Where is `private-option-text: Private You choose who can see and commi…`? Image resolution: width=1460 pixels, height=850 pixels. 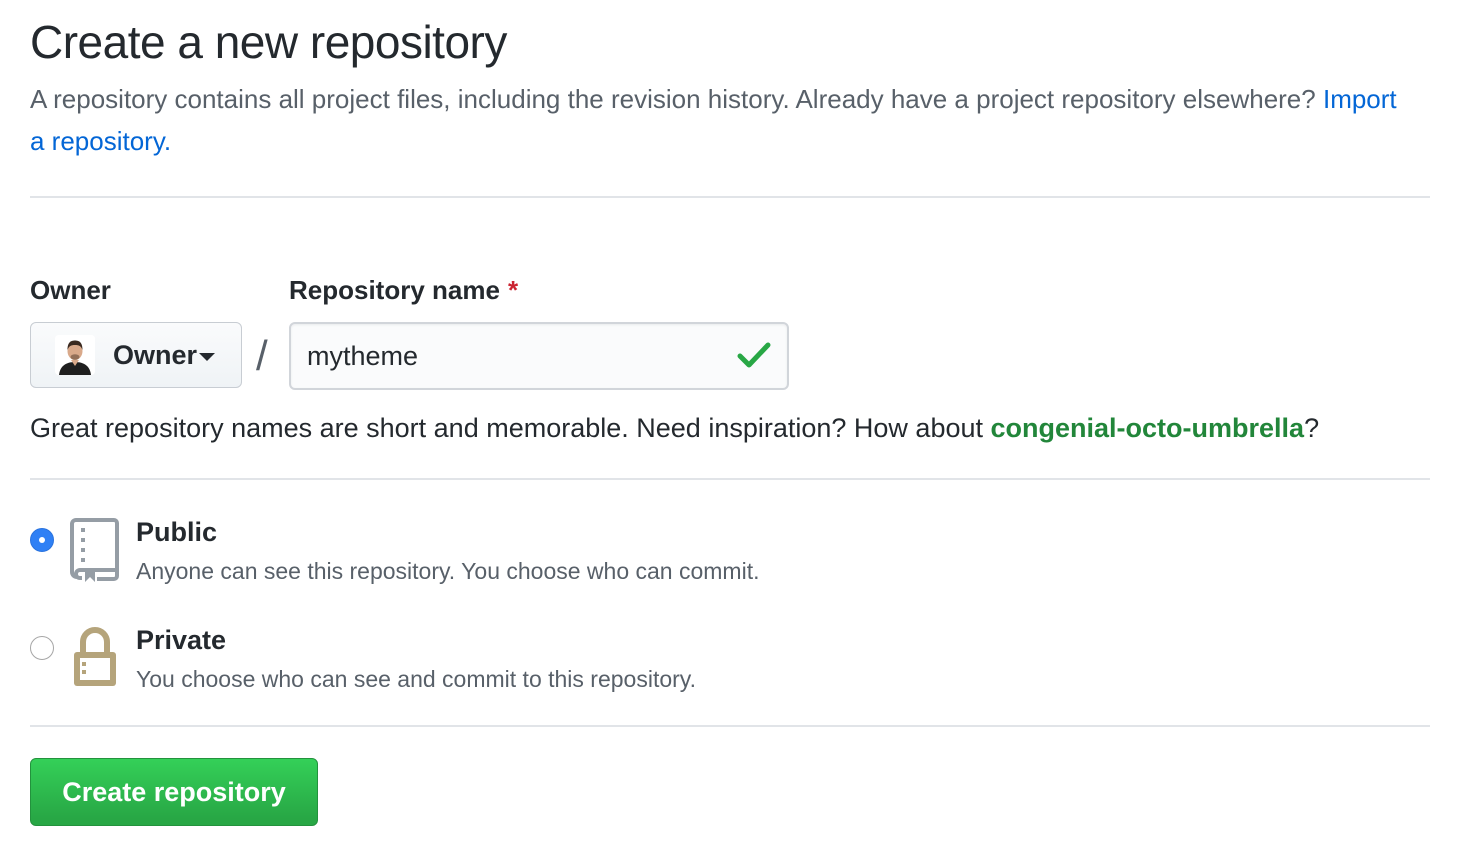
private-option-text: Private You choose who can see and commi… is located at coordinates (416, 659).